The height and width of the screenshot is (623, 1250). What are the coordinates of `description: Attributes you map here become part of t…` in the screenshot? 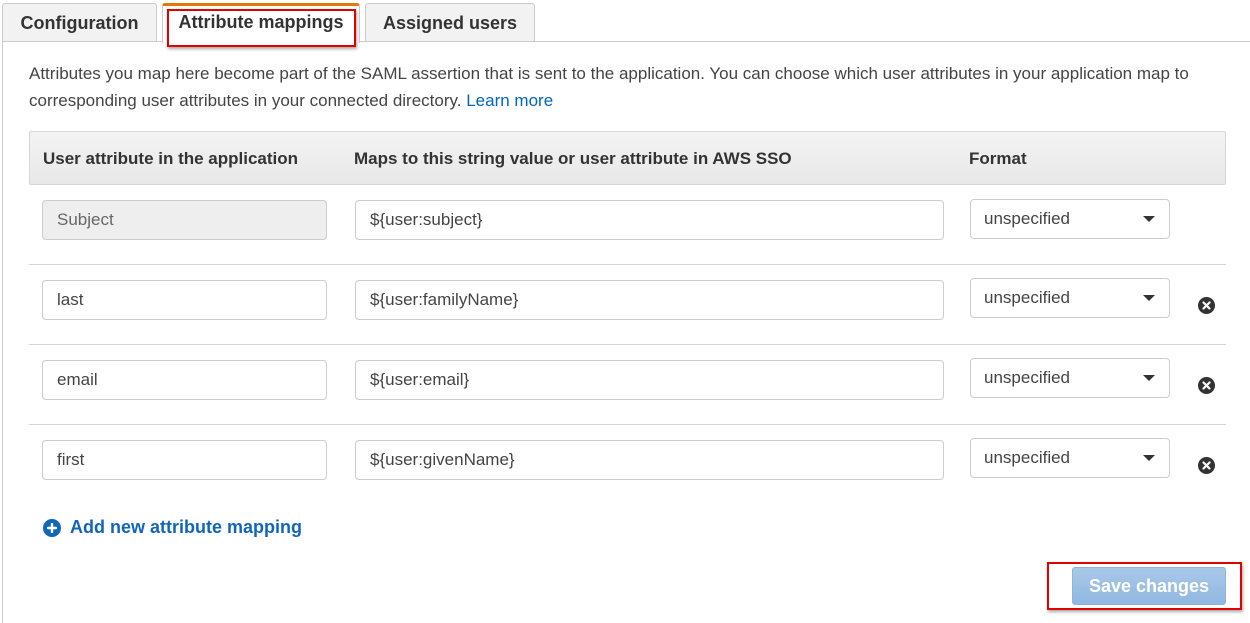 It's located at (629, 87).